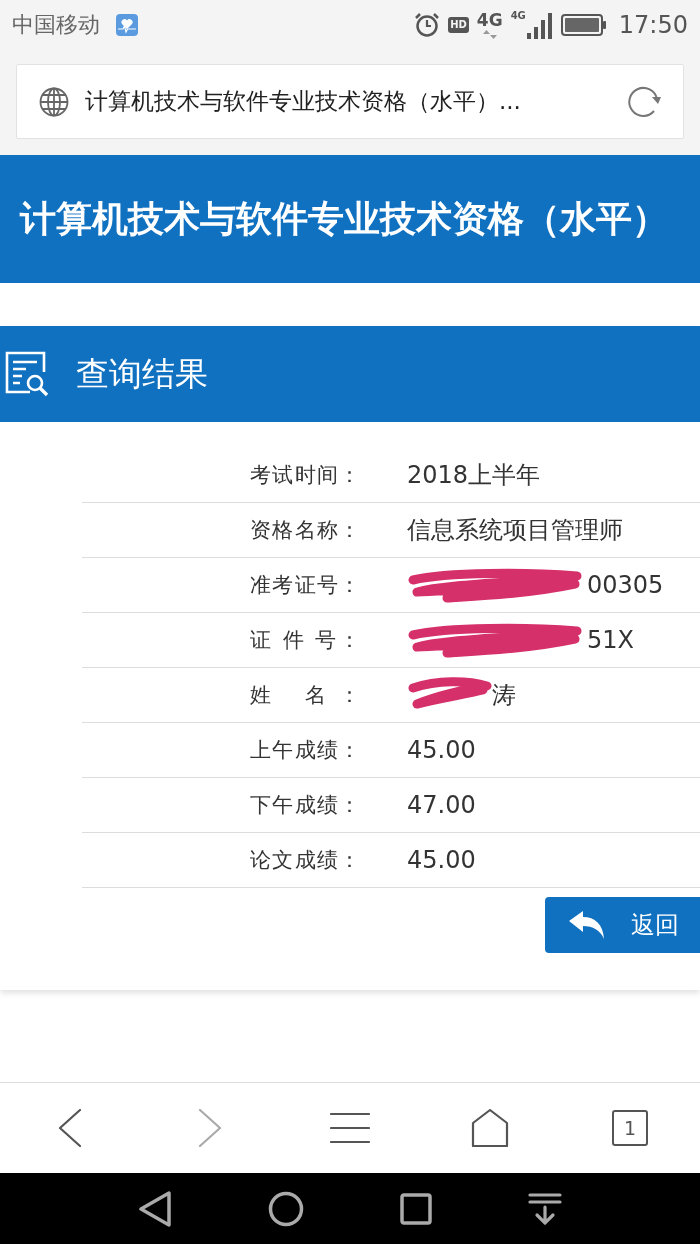  I want to click on field-value: 涛, so click(504, 695).